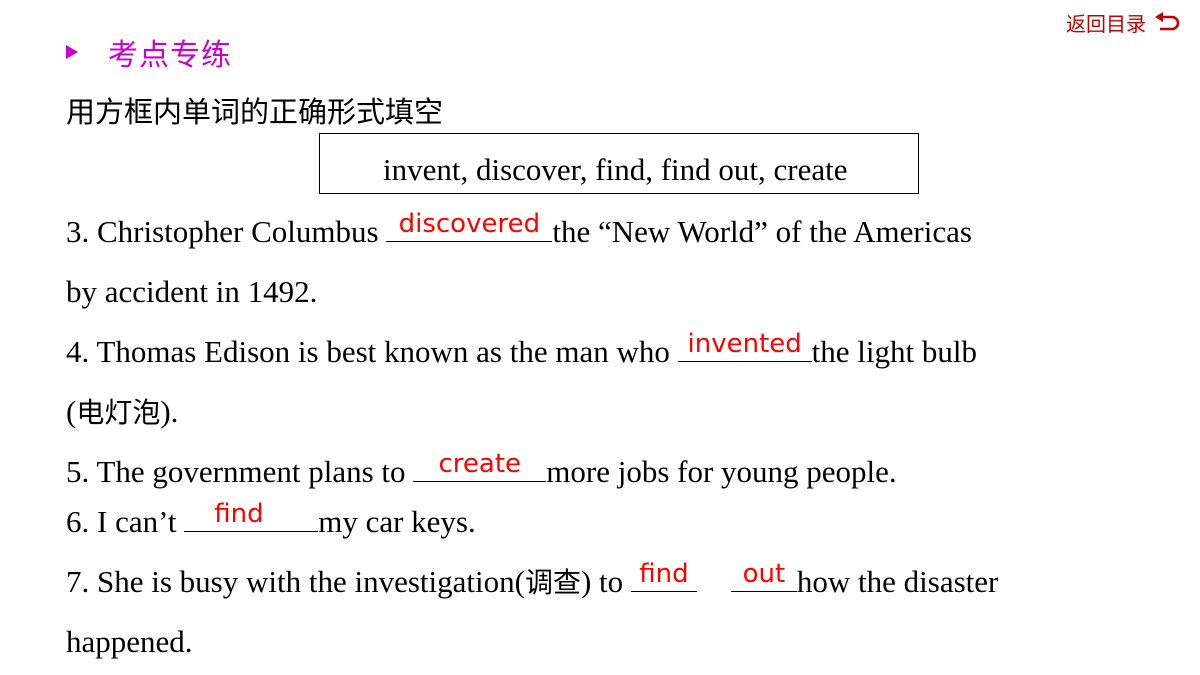 This screenshot has height=675, width=1200. I want to click on exercise-4-line-2: (电灯泡)., so click(122, 412).